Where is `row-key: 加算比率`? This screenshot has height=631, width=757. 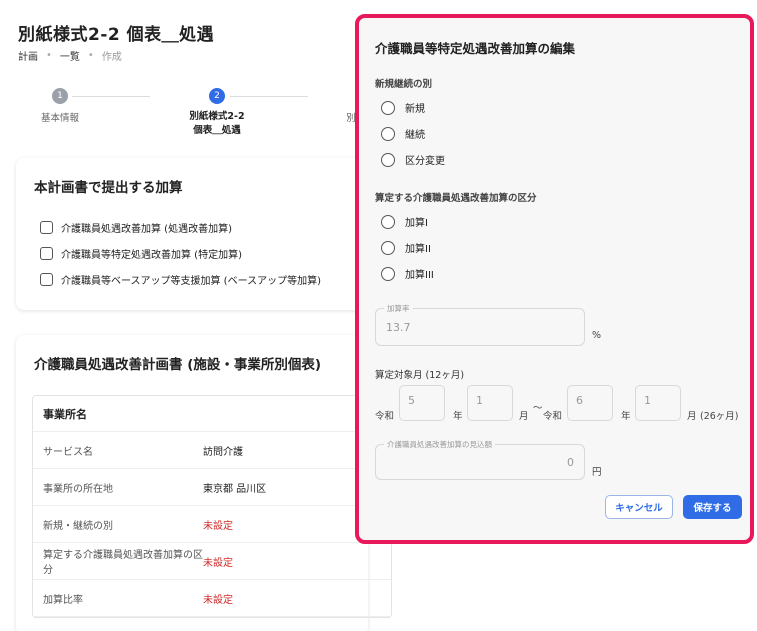
row-key: 加算比率 is located at coordinates (63, 600).